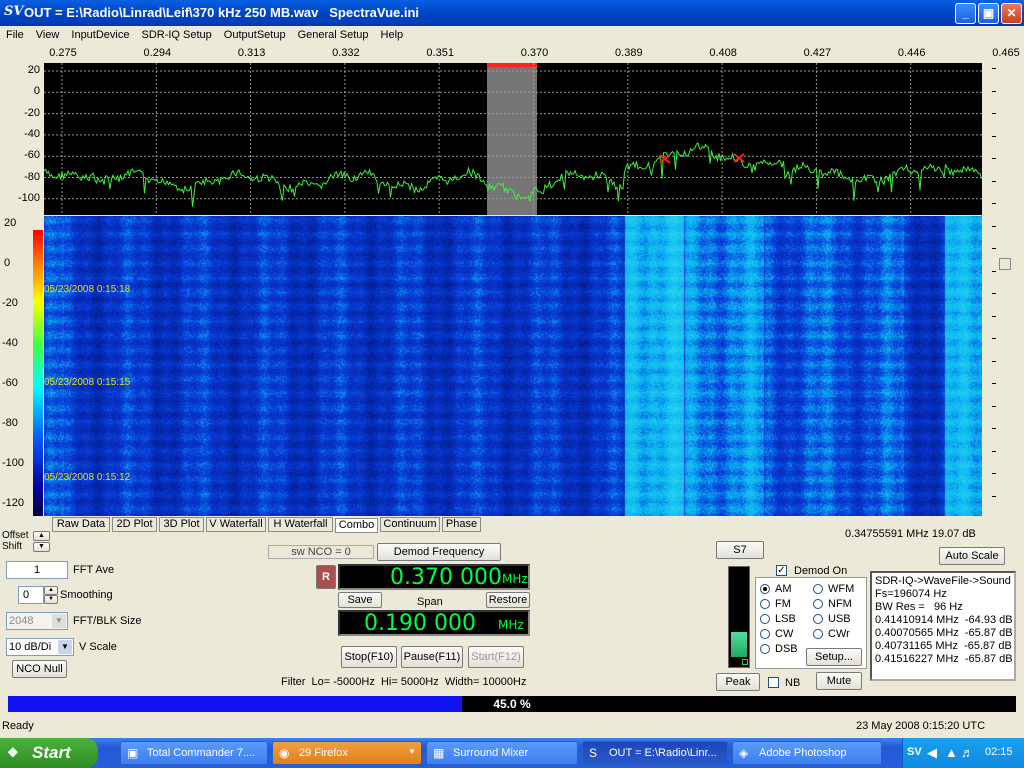  What do you see at coordinates (39, 669) in the screenshot?
I see `nco-null-button: NCO Null` at bounding box center [39, 669].